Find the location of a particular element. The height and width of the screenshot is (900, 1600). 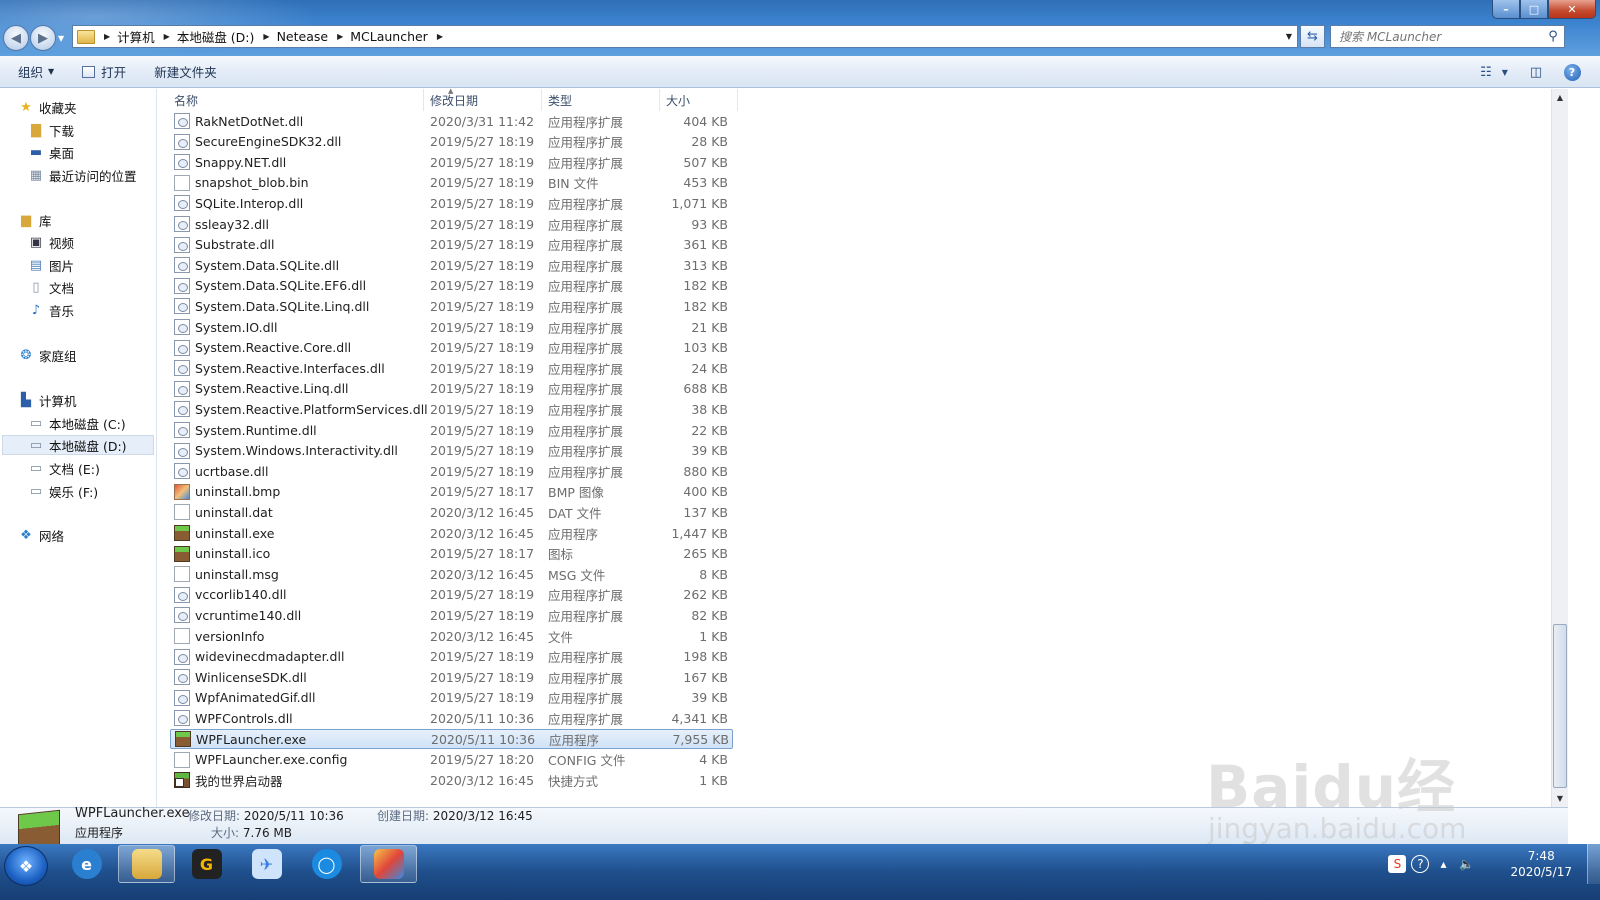

nav-favorites: ★ 收藏夹 is located at coordinates (47, 107).